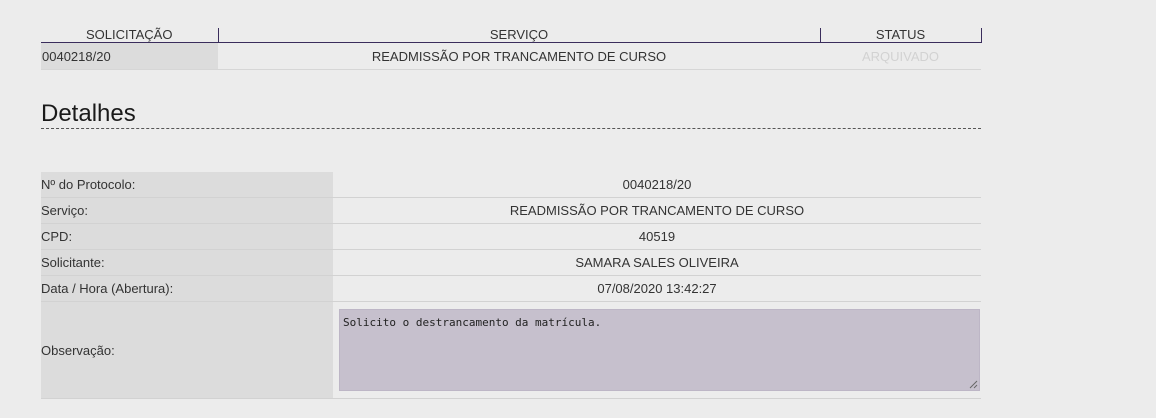 The height and width of the screenshot is (418, 1156). I want to click on section-title-detalhes: Detalhes, so click(511, 114).